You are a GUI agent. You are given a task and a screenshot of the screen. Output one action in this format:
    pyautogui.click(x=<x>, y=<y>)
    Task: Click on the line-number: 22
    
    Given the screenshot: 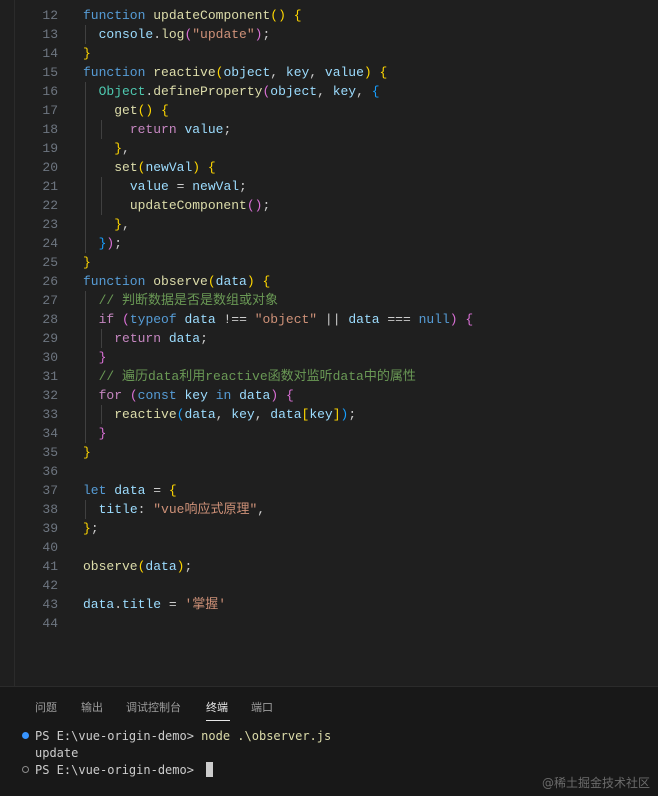 What is the action you would take?
    pyautogui.click(x=50, y=205)
    